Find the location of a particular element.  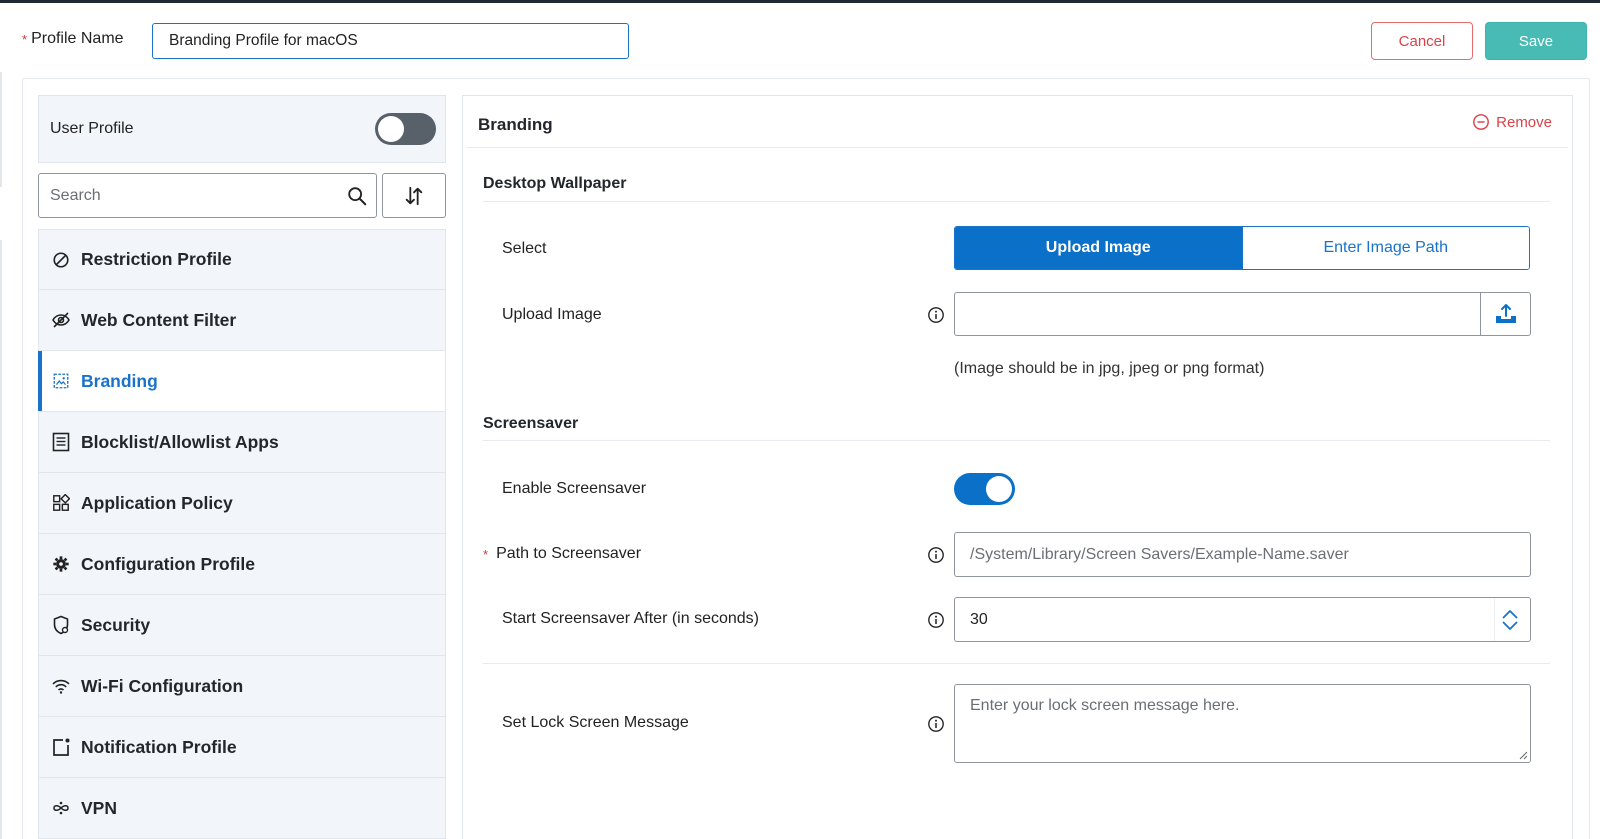

number-stepper is located at coordinates (1509, 619).